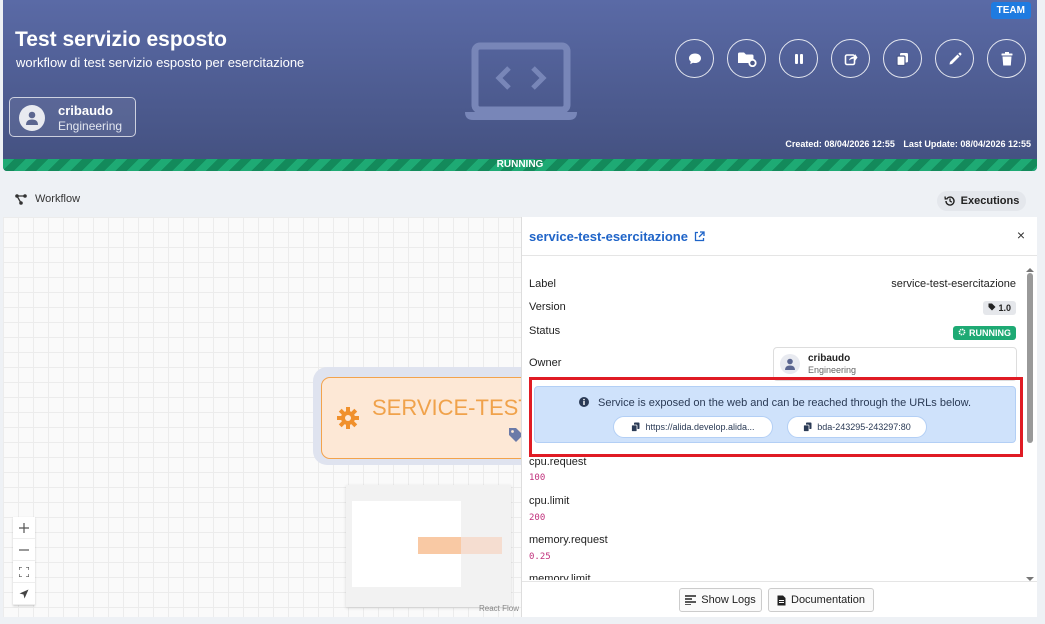  I want to click on owner-card: cribaudo Engineering, so click(72, 117).